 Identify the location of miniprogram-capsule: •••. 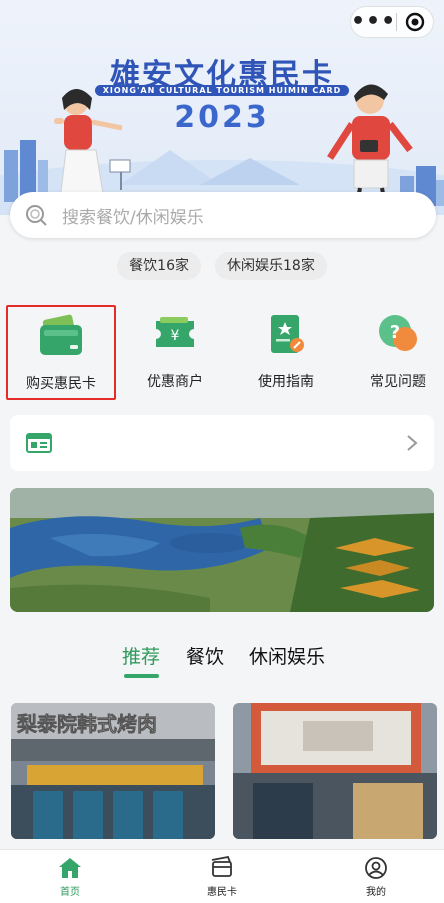
(392, 22).